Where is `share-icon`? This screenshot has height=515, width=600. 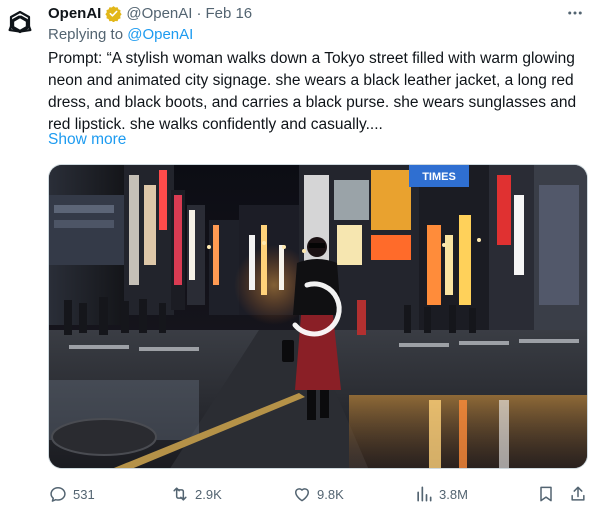 share-icon is located at coordinates (578, 493).